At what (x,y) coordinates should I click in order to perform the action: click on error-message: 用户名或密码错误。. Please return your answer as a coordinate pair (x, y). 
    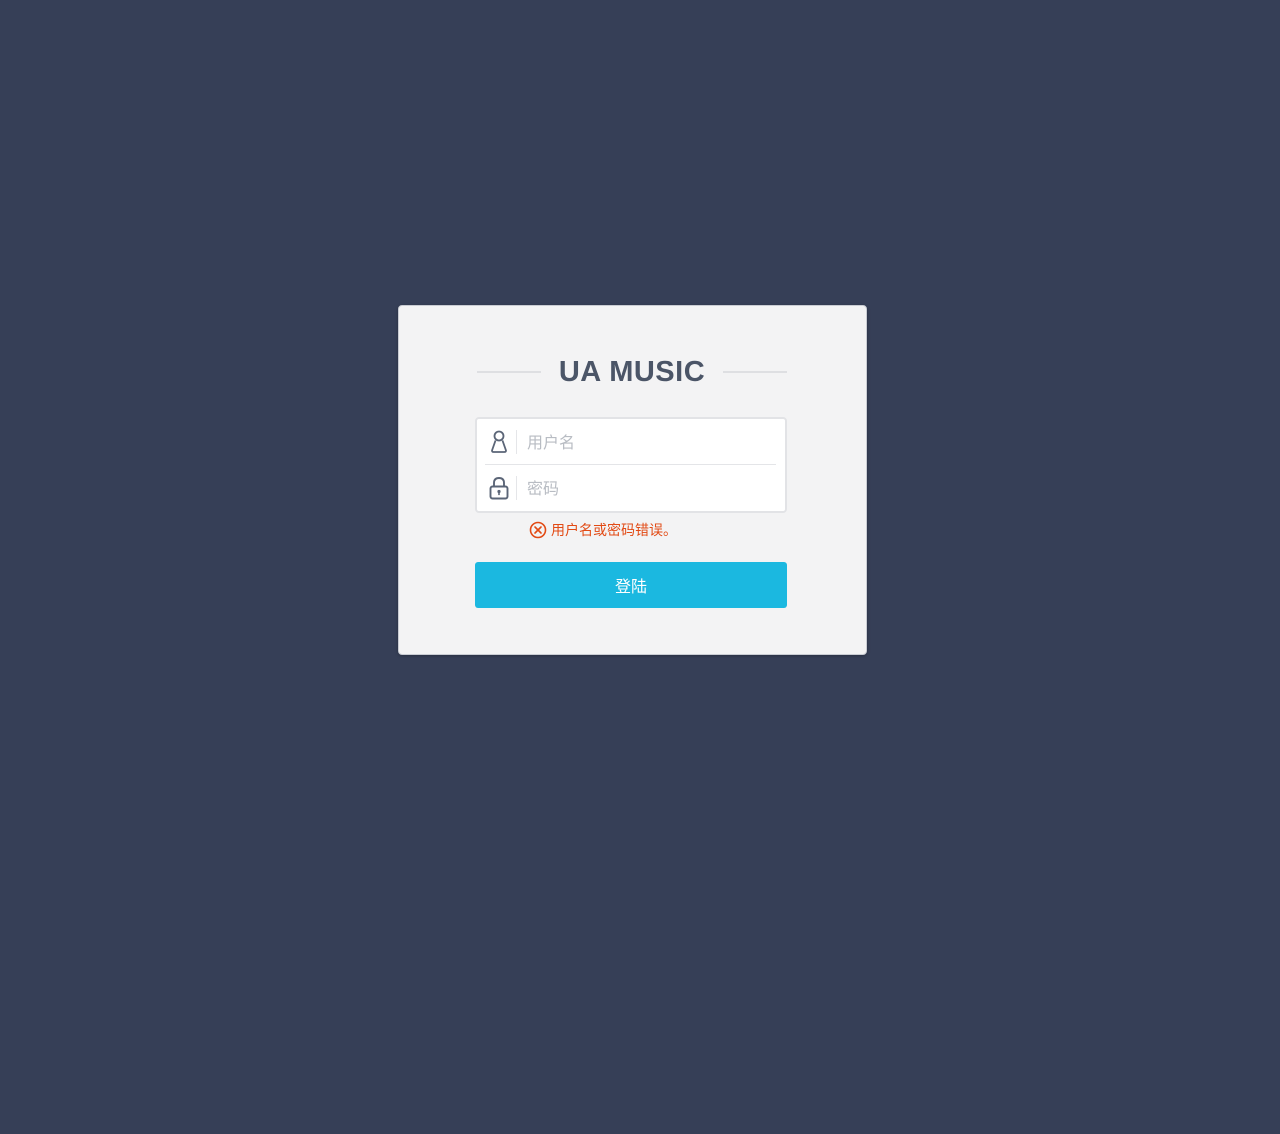
    Looking at the image, I should click on (603, 530).